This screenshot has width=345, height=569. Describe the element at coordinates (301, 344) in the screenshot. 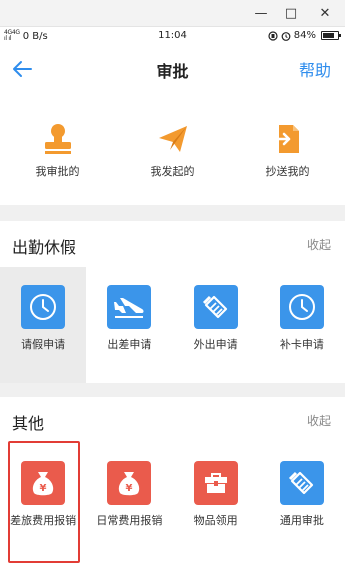

I see `grid-item-label: 补卡申请` at that location.